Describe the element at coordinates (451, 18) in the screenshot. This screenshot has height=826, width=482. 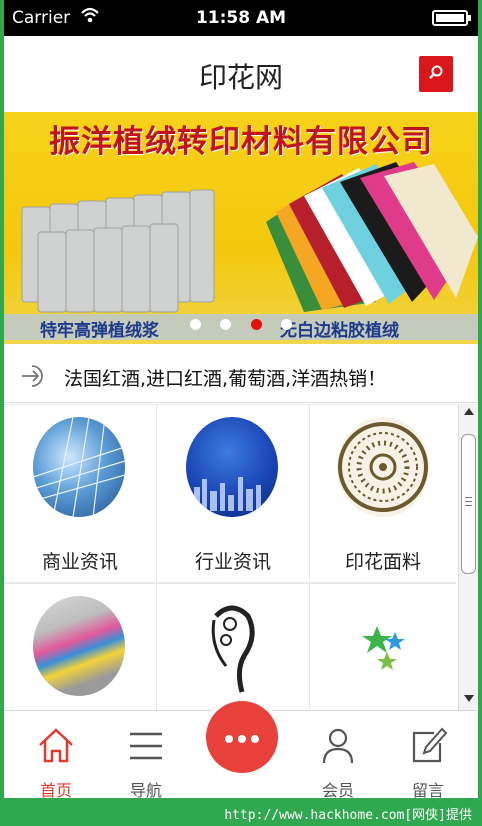
I see `battery-icon` at that location.